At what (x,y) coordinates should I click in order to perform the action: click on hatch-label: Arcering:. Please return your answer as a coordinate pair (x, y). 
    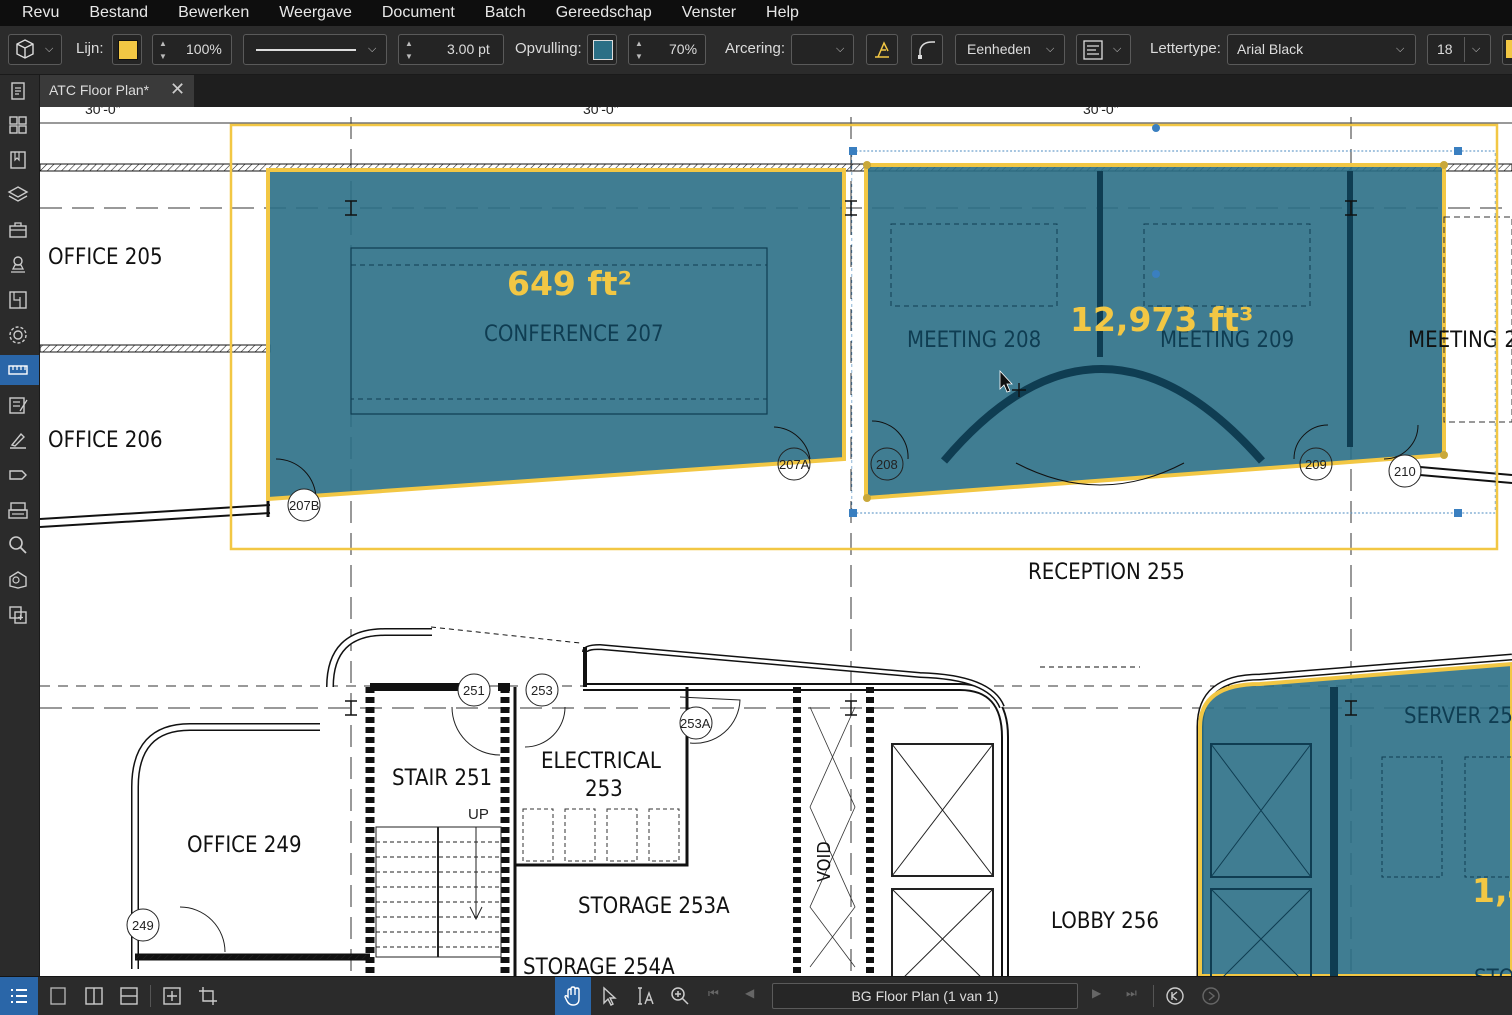
    Looking at the image, I should click on (755, 48).